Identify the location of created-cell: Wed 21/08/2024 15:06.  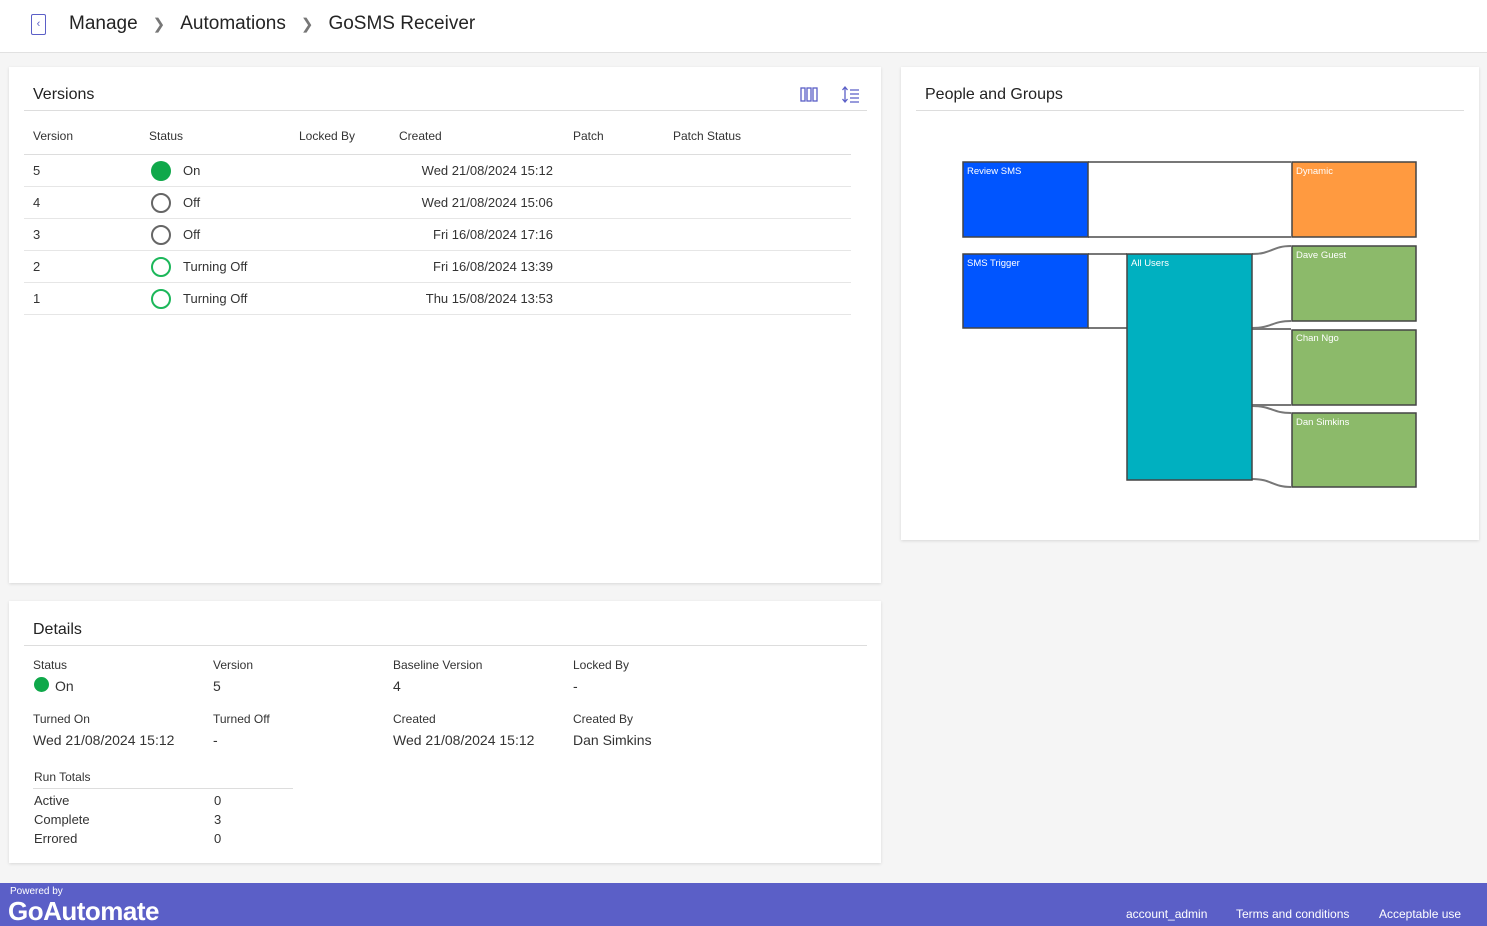
(487, 202).